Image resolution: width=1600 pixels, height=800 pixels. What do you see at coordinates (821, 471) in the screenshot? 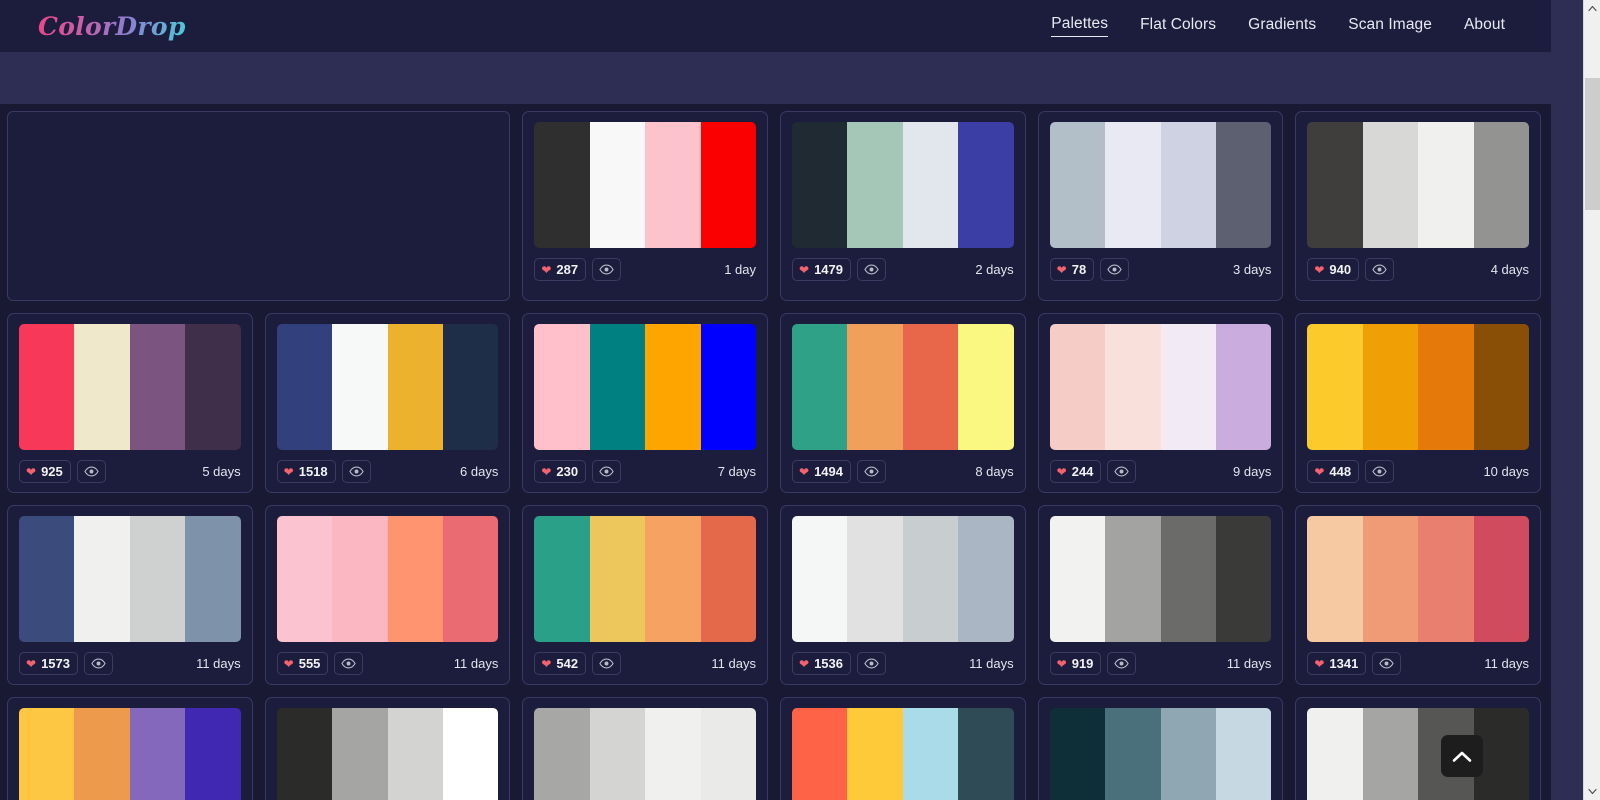
I see `like-button: ❤ 1494` at bounding box center [821, 471].